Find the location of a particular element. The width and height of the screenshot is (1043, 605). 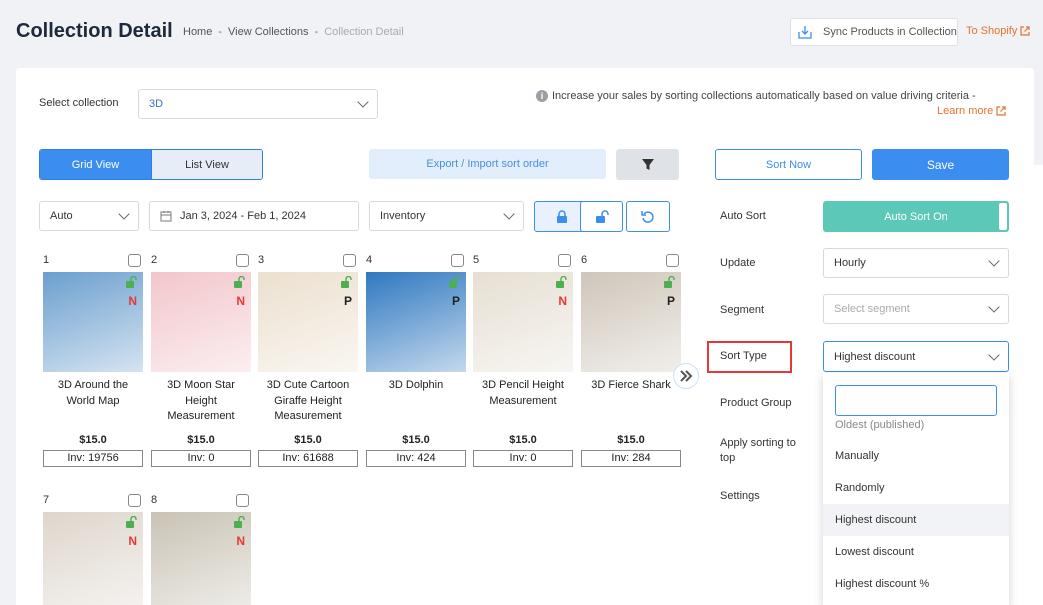

product-inventory: Inv: 19756 is located at coordinates (93, 458).